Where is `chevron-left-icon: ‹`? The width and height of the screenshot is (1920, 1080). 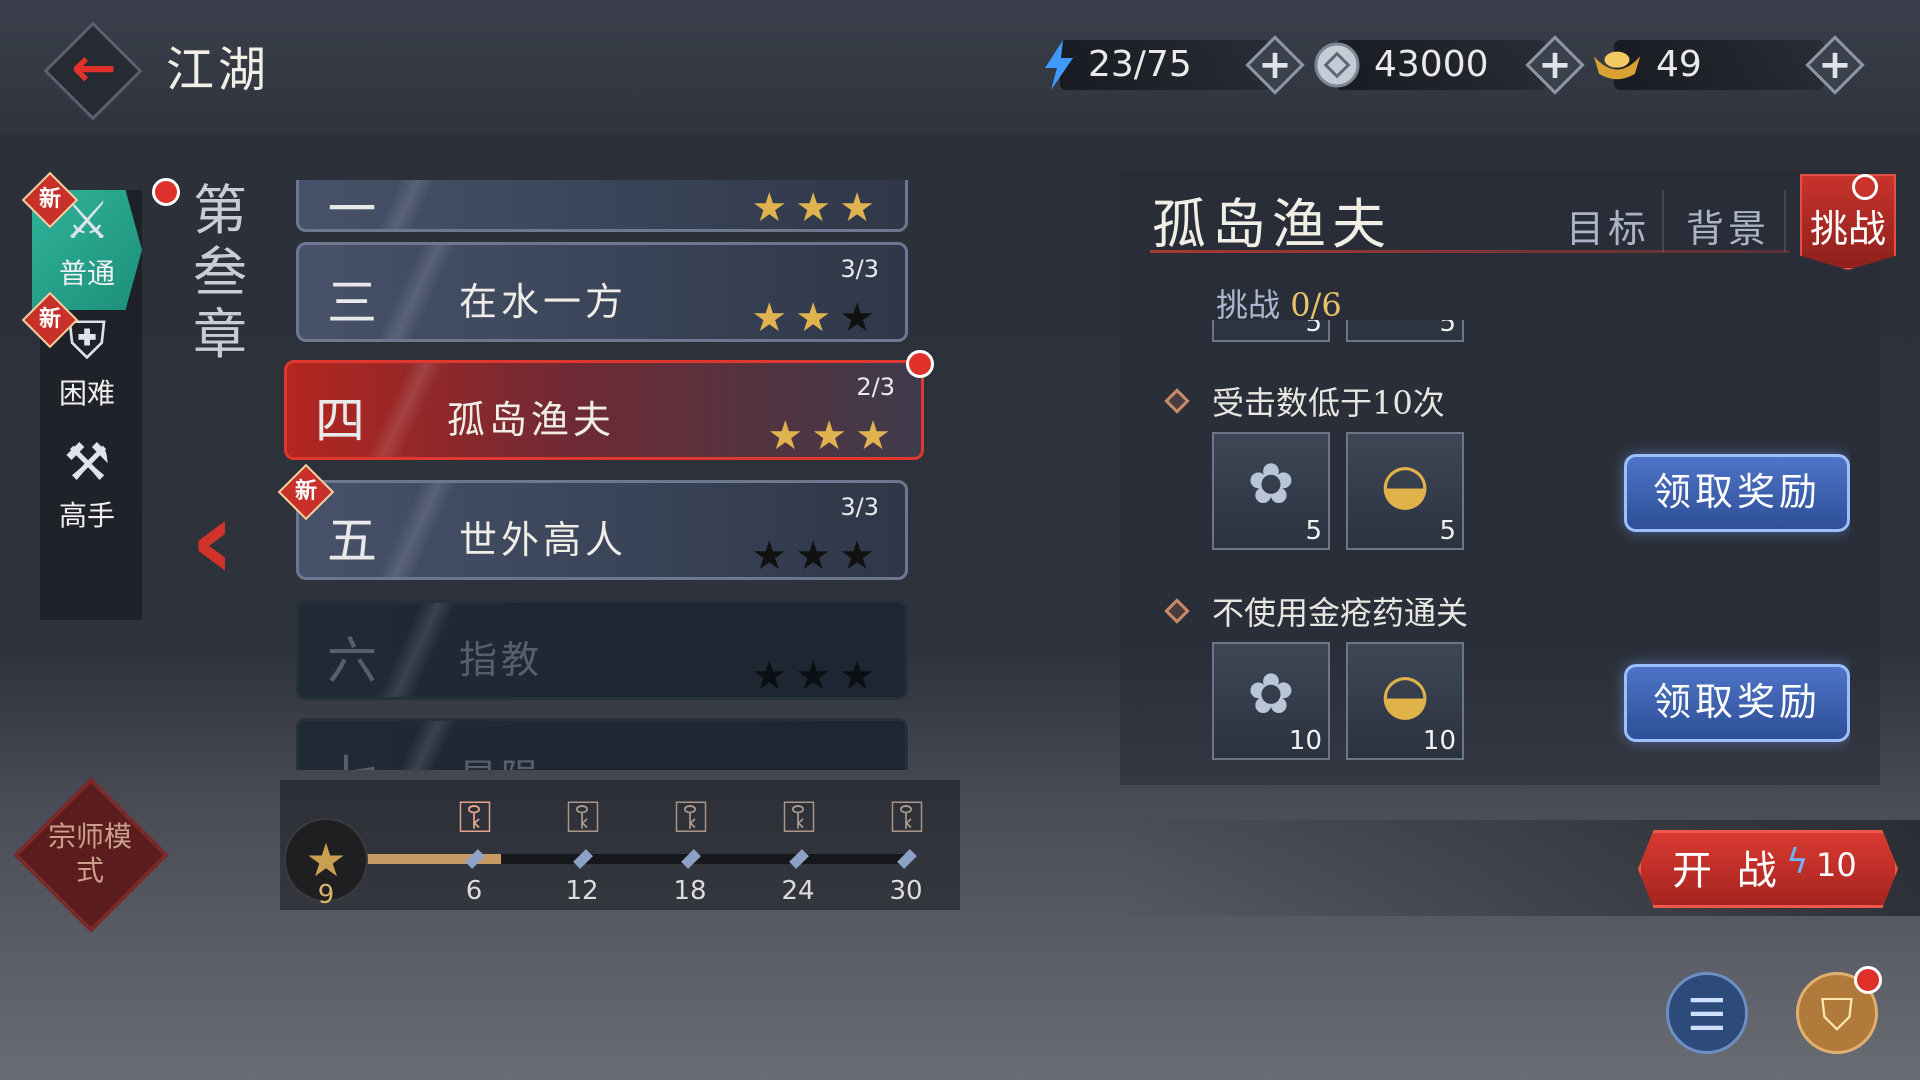
chevron-left-icon: ‹ is located at coordinates (212, 540).